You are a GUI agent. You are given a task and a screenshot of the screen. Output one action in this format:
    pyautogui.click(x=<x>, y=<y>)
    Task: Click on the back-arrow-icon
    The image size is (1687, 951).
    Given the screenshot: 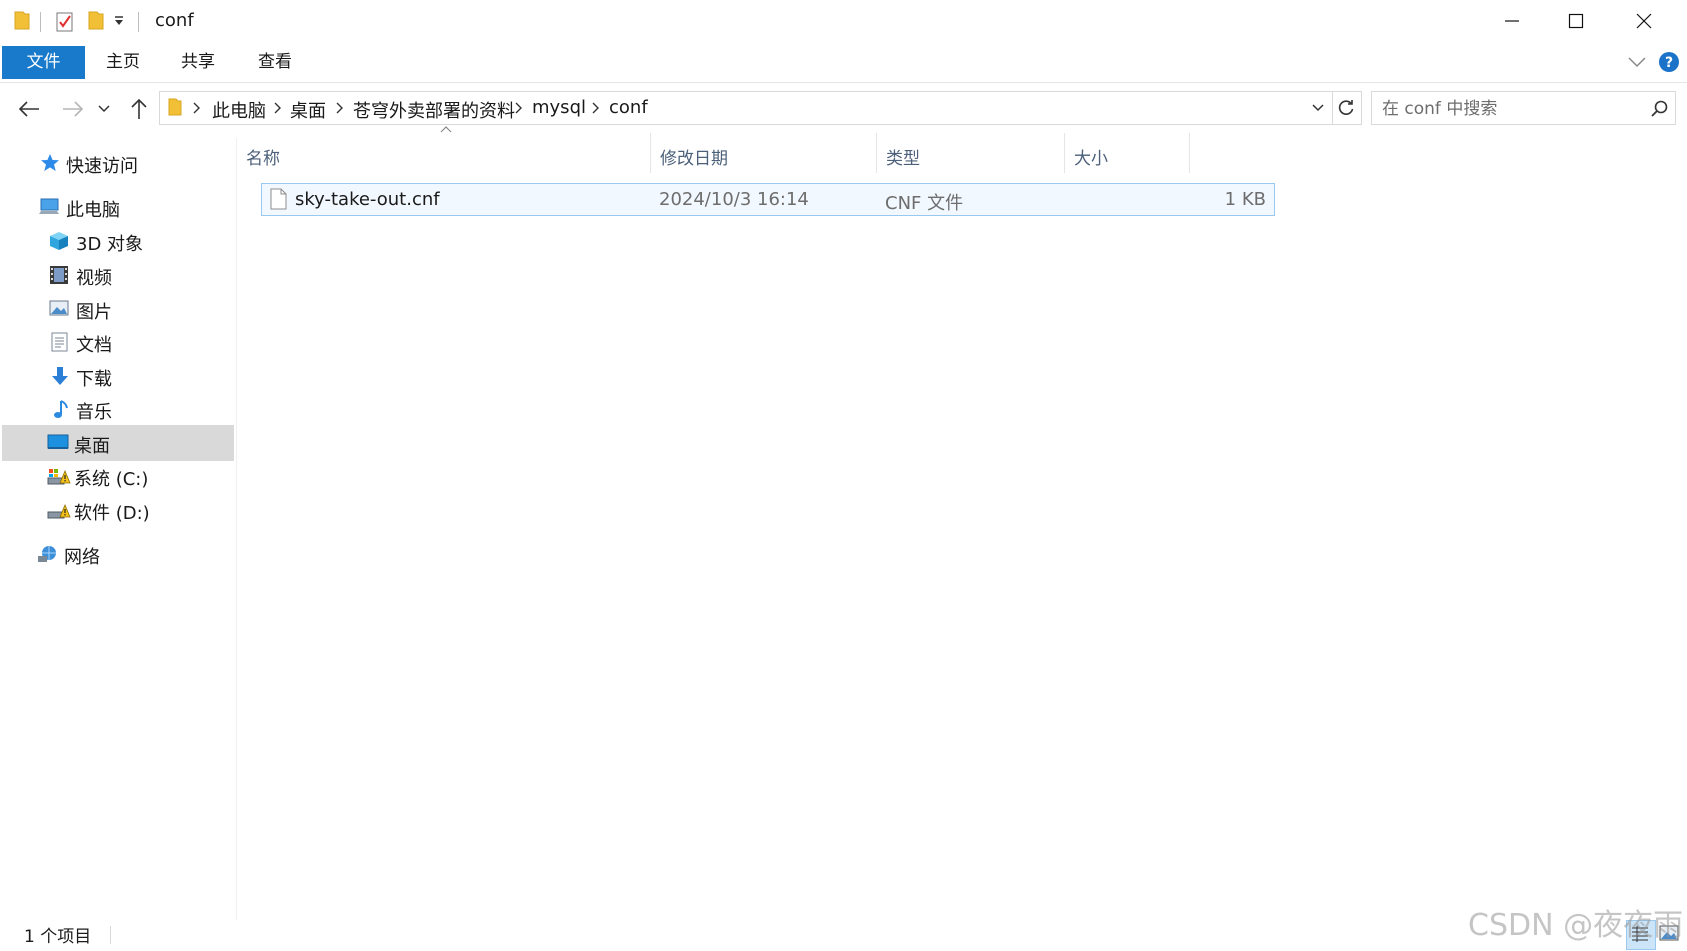 What is the action you would take?
    pyautogui.click(x=28, y=109)
    